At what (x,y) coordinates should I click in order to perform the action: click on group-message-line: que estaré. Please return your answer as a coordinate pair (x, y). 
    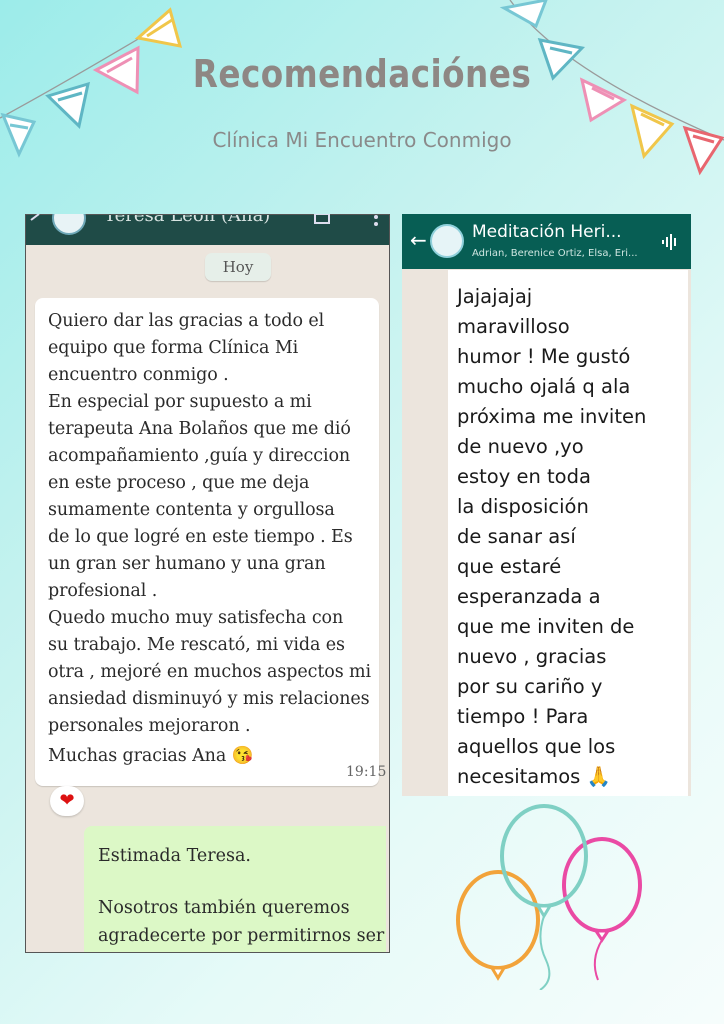
    Looking at the image, I should click on (509, 566).